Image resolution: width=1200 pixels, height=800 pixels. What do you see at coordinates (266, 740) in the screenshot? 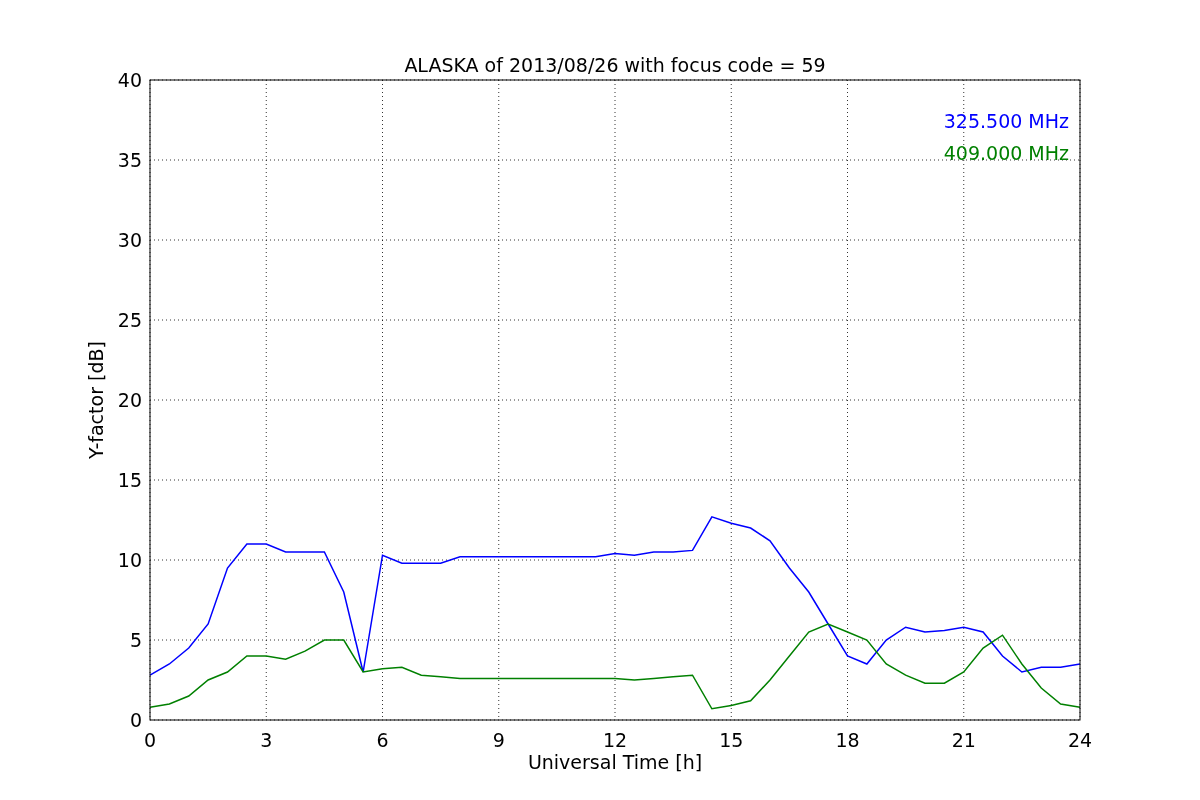
I see `x-tick-label: 3` at bounding box center [266, 740].